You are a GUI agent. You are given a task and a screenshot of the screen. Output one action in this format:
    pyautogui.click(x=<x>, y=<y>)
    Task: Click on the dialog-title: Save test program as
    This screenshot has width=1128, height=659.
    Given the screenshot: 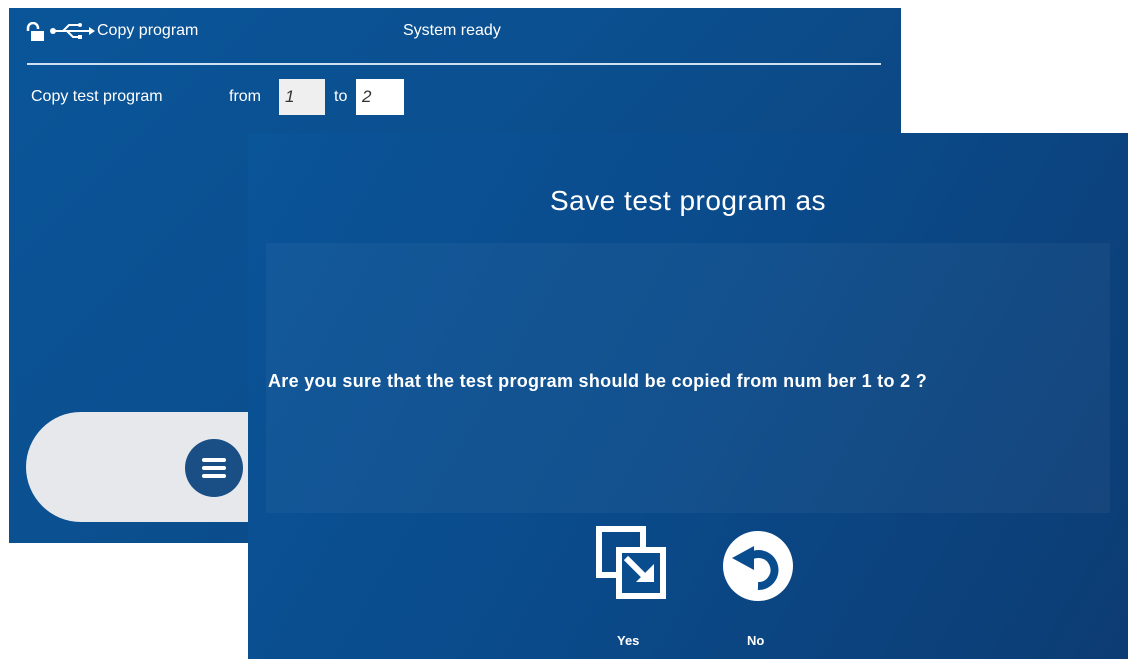 What is the action you would take?
    pyautogui.click(x=688, y=200)
    